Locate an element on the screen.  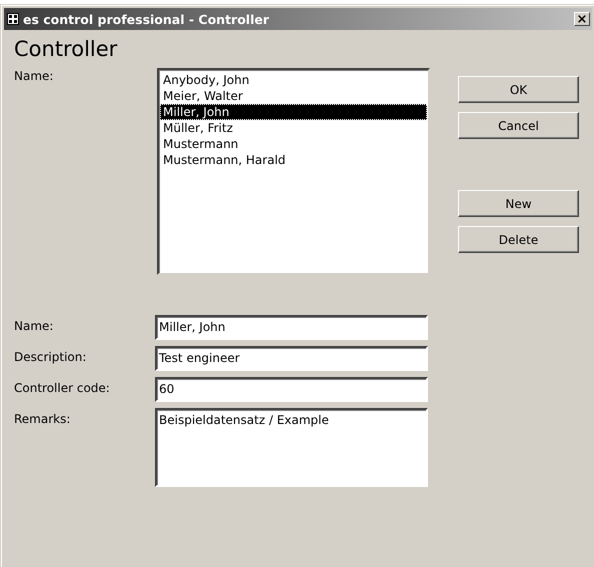
list-item: Miller, John is located at coordinates (293, 112).